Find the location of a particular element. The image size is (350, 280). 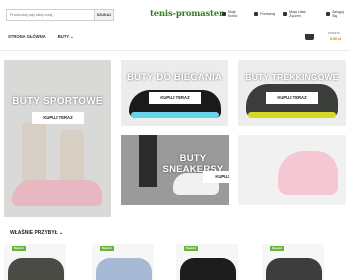

nav-item-home: STRONA GŁÓWNA is located at coordinates (27, 36).